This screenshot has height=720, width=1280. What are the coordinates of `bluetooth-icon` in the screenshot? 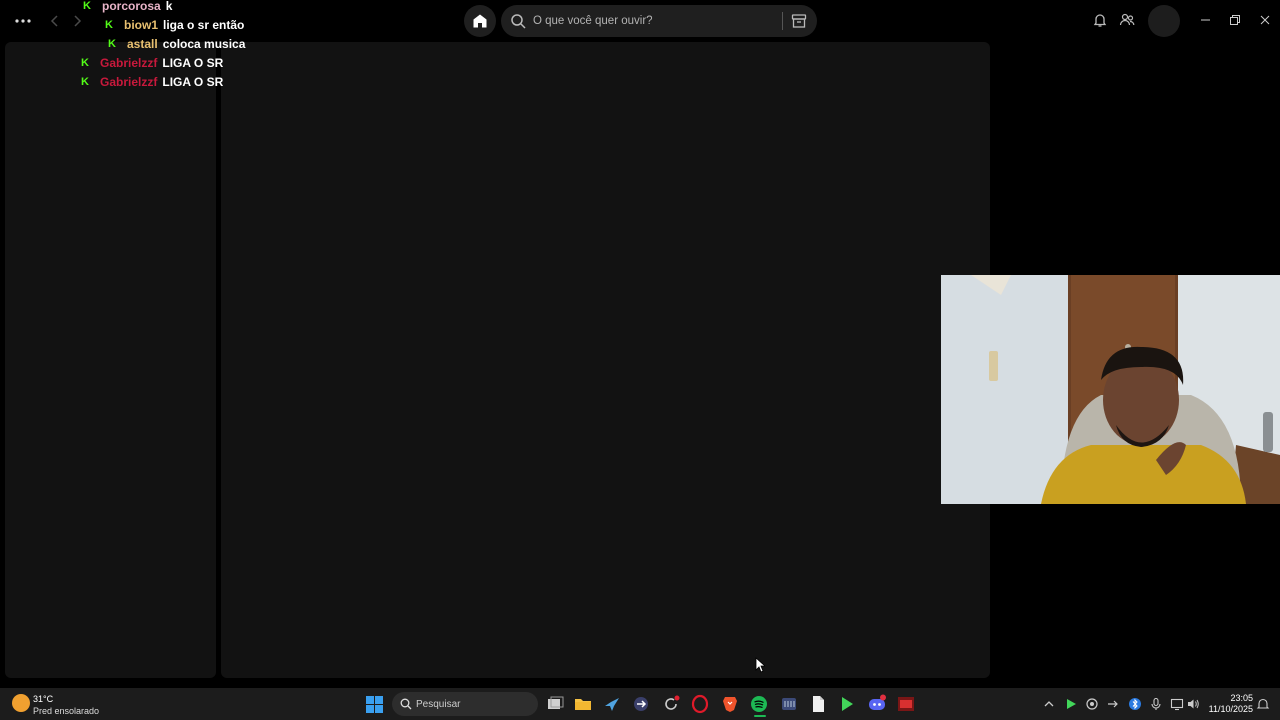 It's located at (1135, 704).